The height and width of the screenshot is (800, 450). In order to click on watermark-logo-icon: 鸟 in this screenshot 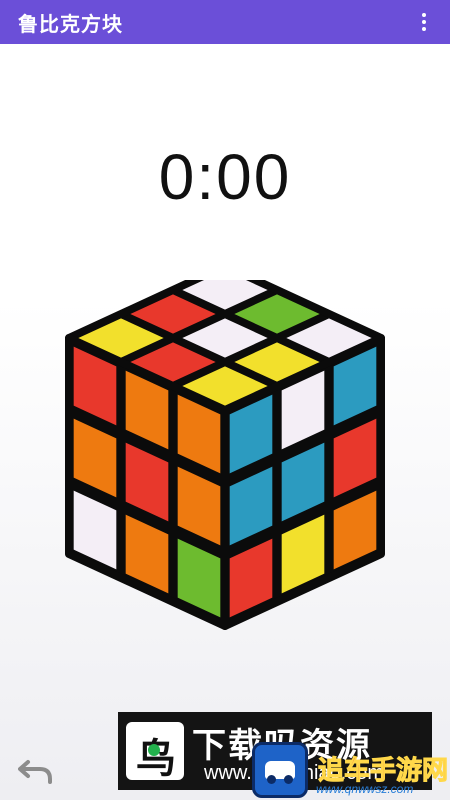, I will do `click(155, 752)`.